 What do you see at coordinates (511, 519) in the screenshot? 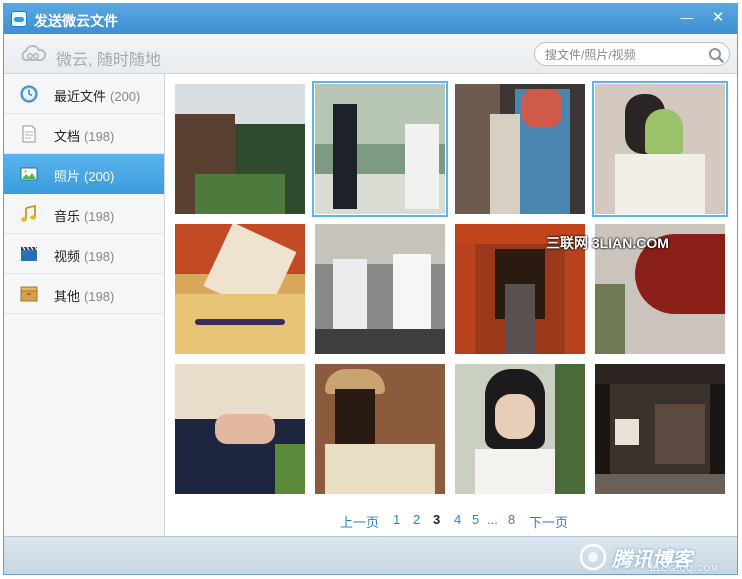
I see `page-link: 8` at bounding box center [511, 519].